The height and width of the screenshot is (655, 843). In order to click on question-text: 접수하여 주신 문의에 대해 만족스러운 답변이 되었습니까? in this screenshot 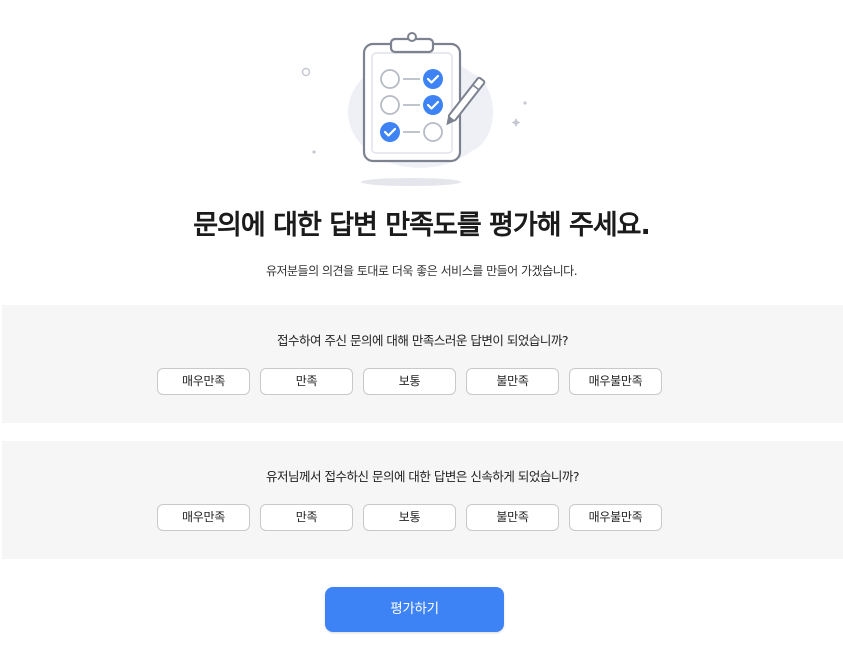, I will do `click(422, 340)`.